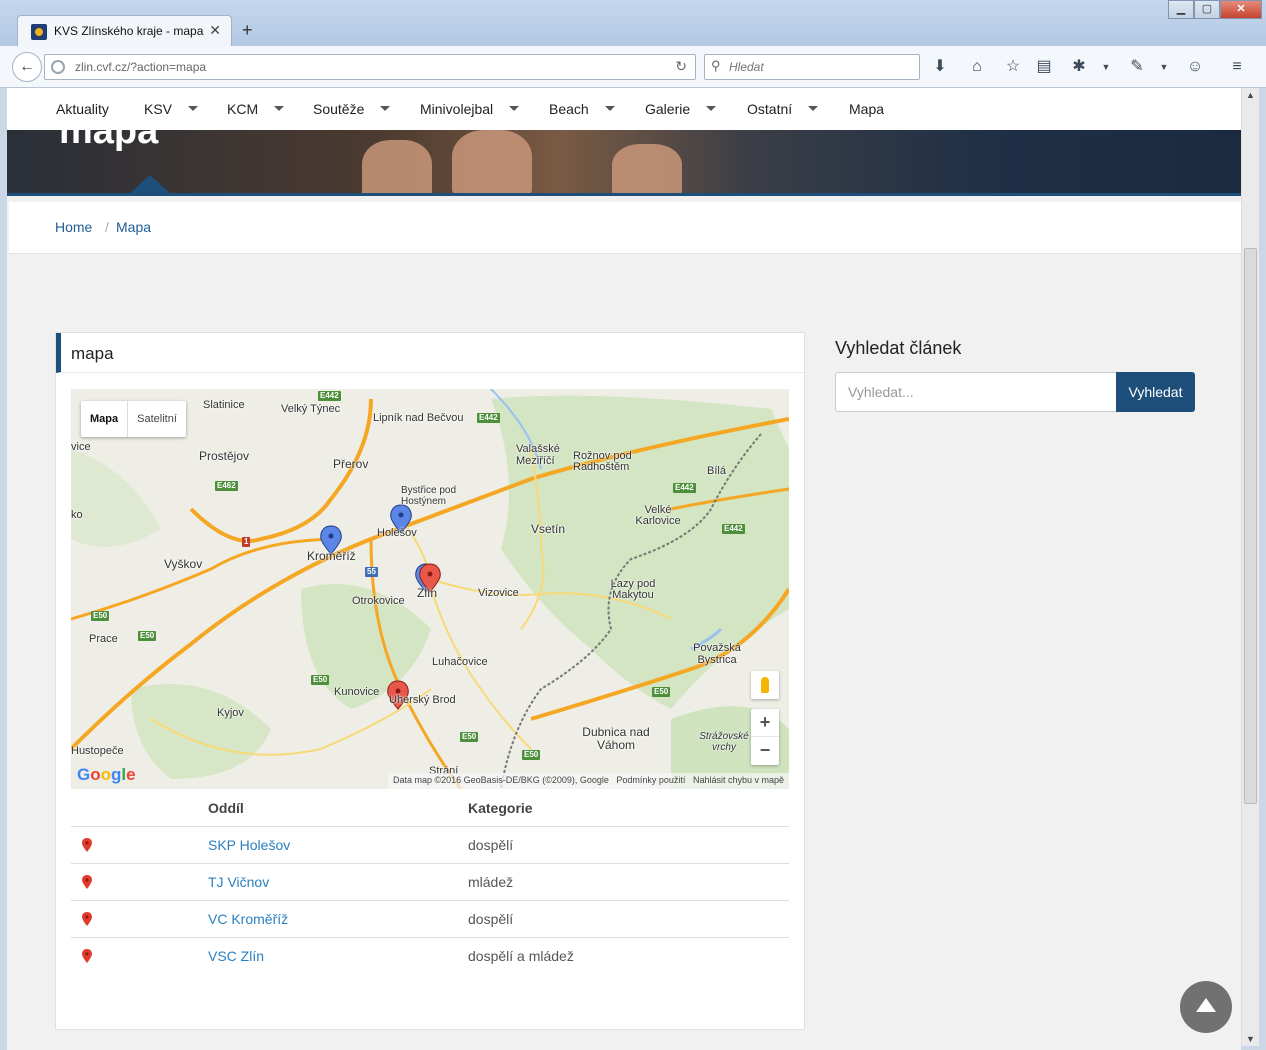  I want to click on club-link: SKP Holešov, so click(249, 845).